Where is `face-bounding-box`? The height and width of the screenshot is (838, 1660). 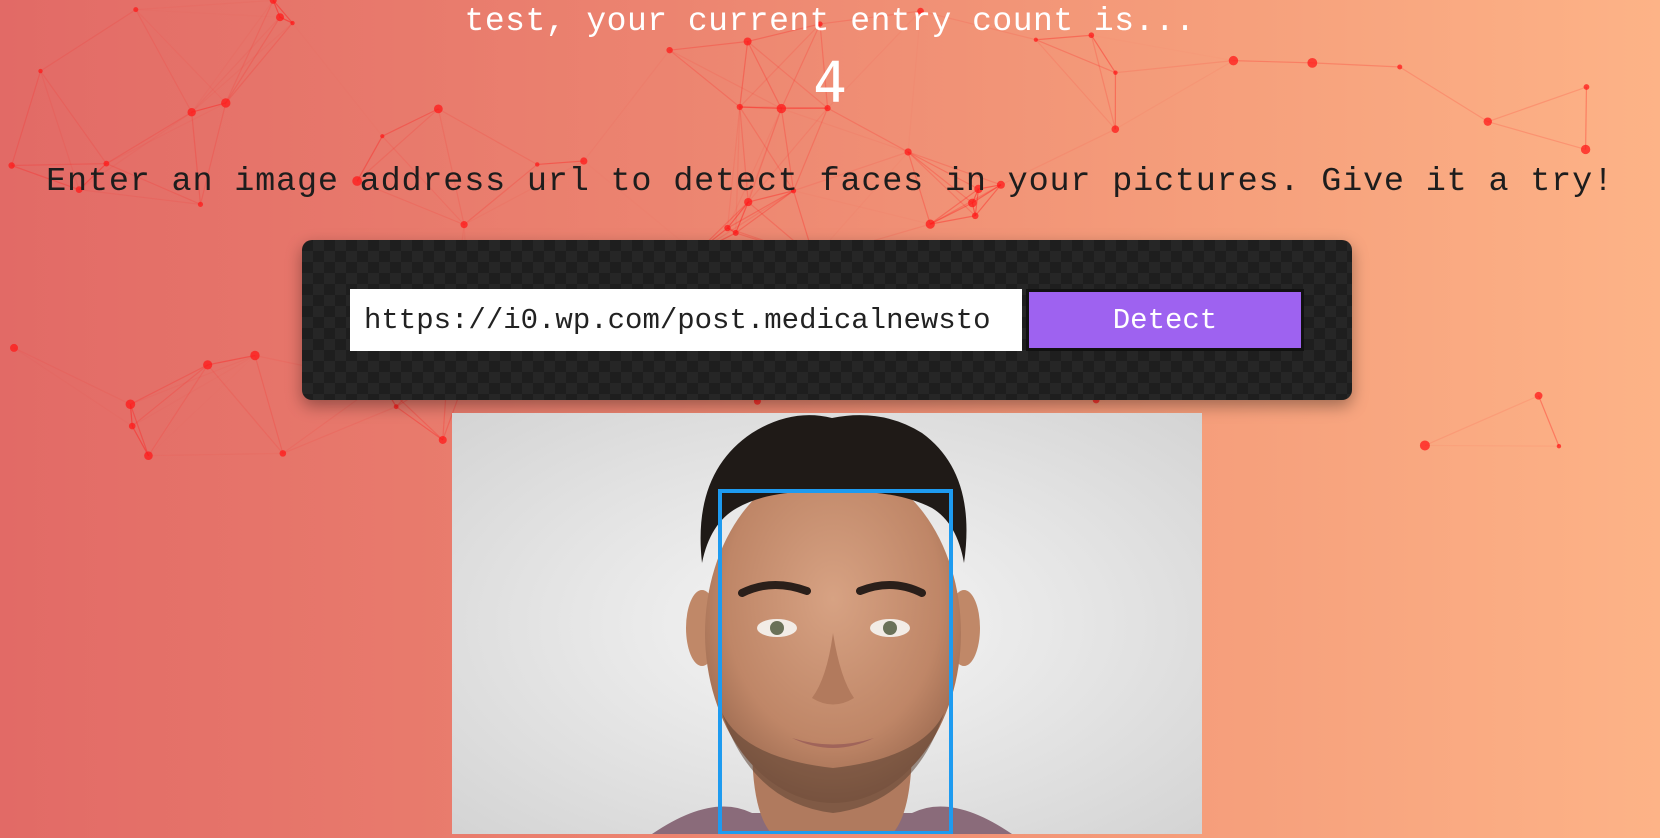 face-bounding-box is located at coordinates (835, 661).